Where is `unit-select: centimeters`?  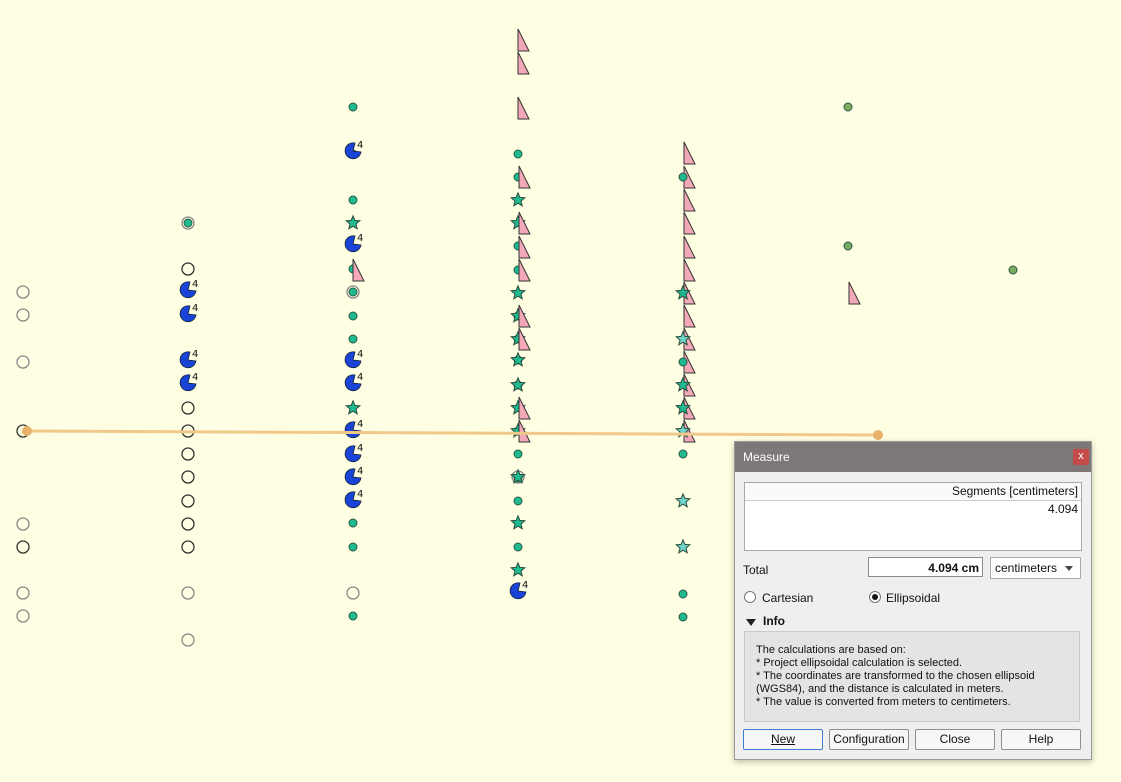
unit-select: centimeters is located at coordinates (1035, 568).